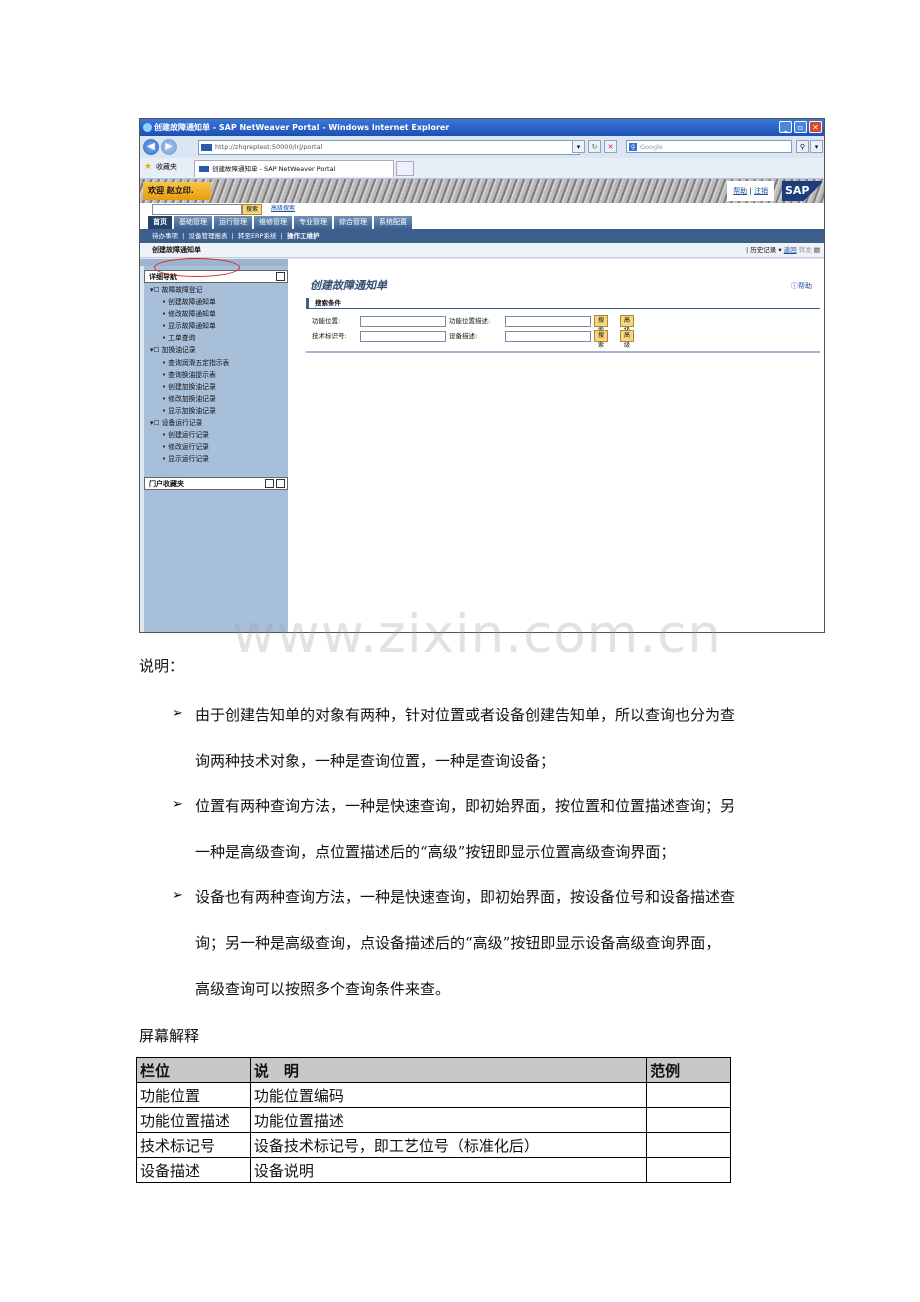 This screenshot has height=1302, width=920. What do you see at coordinates (651, 147) in the screenshot?
I see `search-placeholder: Google` at bounding box center [651, 147].